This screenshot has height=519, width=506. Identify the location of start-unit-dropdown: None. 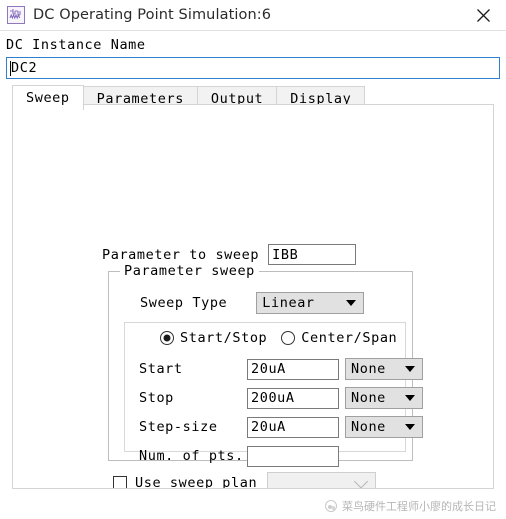
(384, 369).